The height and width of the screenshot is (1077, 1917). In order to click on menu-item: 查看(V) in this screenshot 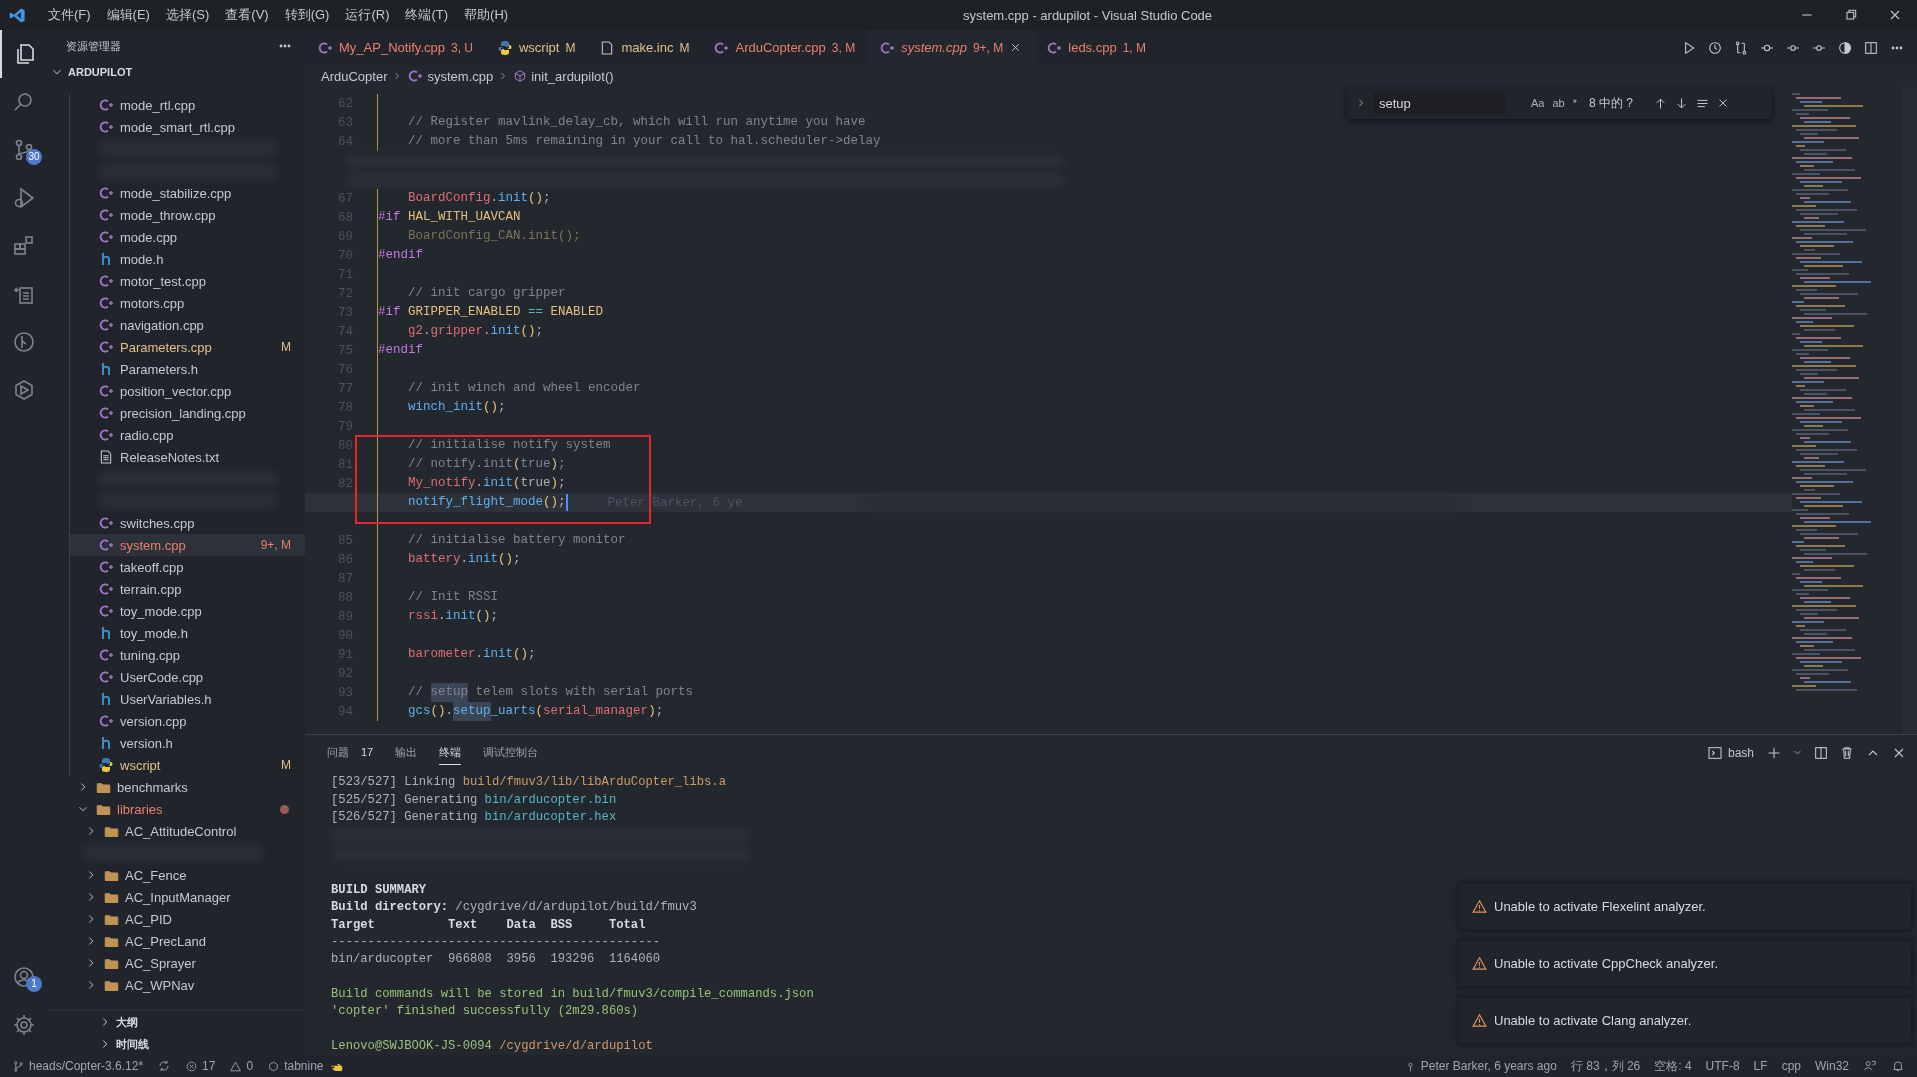, I will do `click(247, 15)`.